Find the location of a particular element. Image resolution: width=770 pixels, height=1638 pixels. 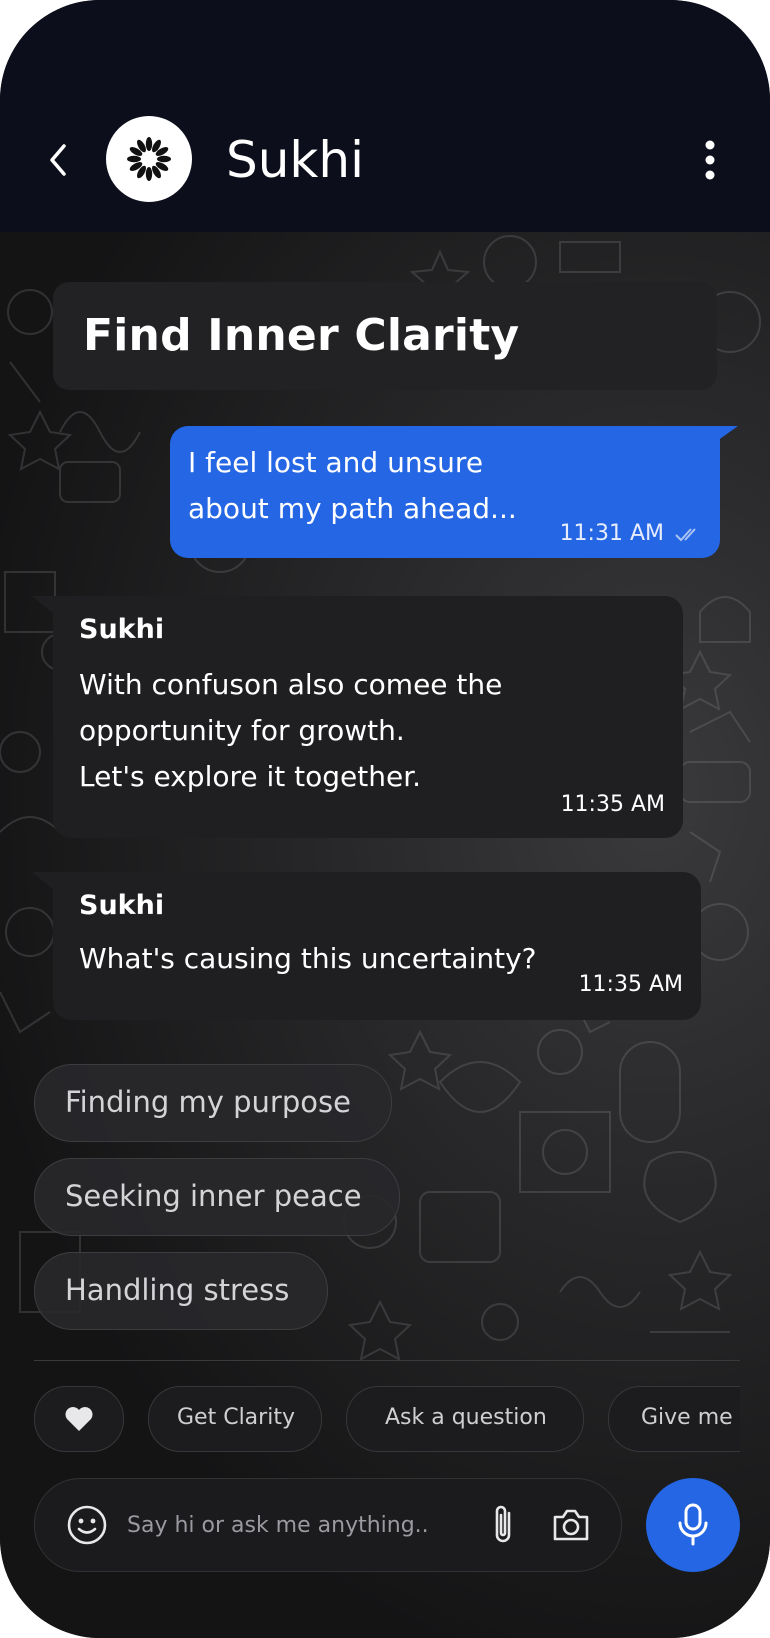

heart-icon is located at coordinates (79, 1419).